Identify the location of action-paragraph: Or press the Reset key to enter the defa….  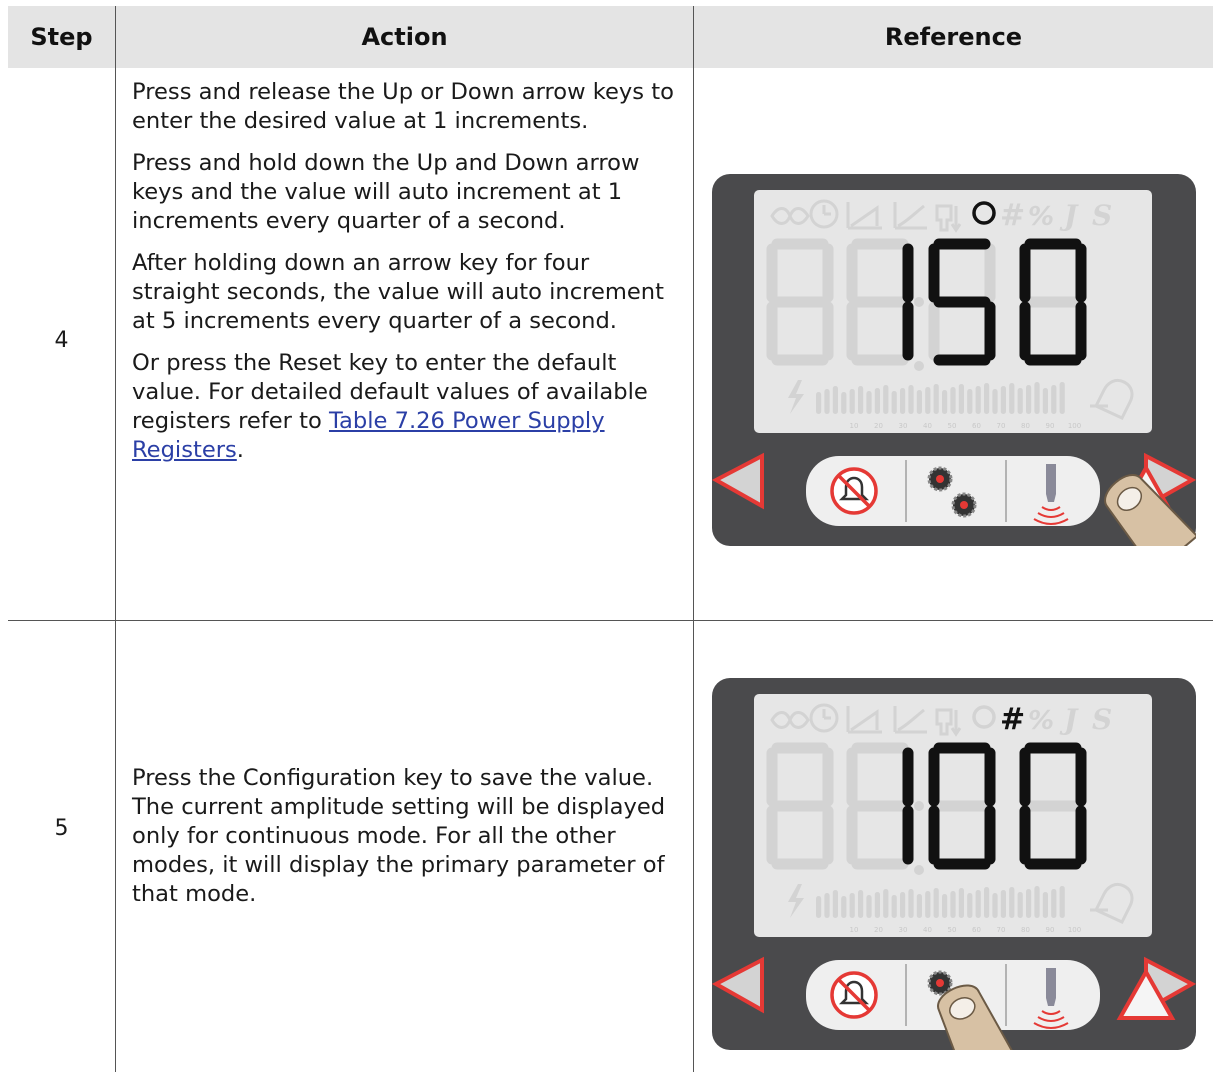
(407, 407).